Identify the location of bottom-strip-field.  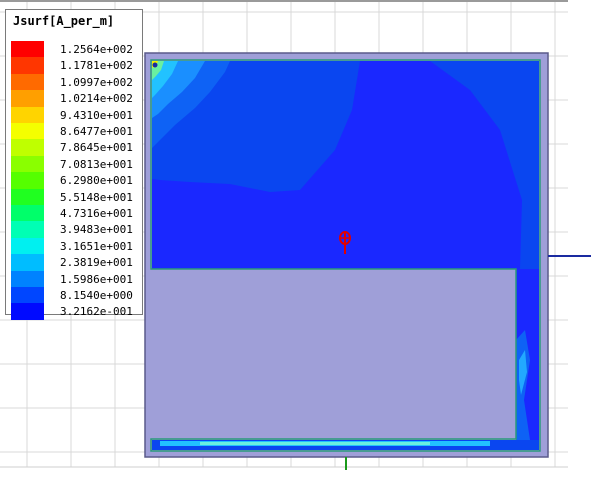
(345, 445).